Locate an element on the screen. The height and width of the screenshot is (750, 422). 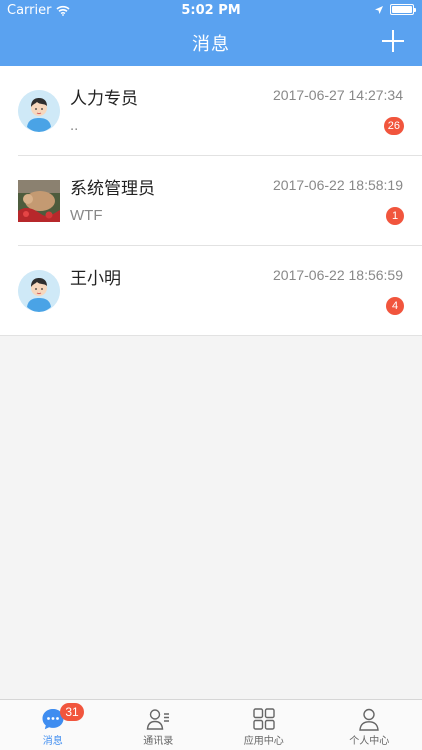
contacts-icon is located at coordinates (158, 719).